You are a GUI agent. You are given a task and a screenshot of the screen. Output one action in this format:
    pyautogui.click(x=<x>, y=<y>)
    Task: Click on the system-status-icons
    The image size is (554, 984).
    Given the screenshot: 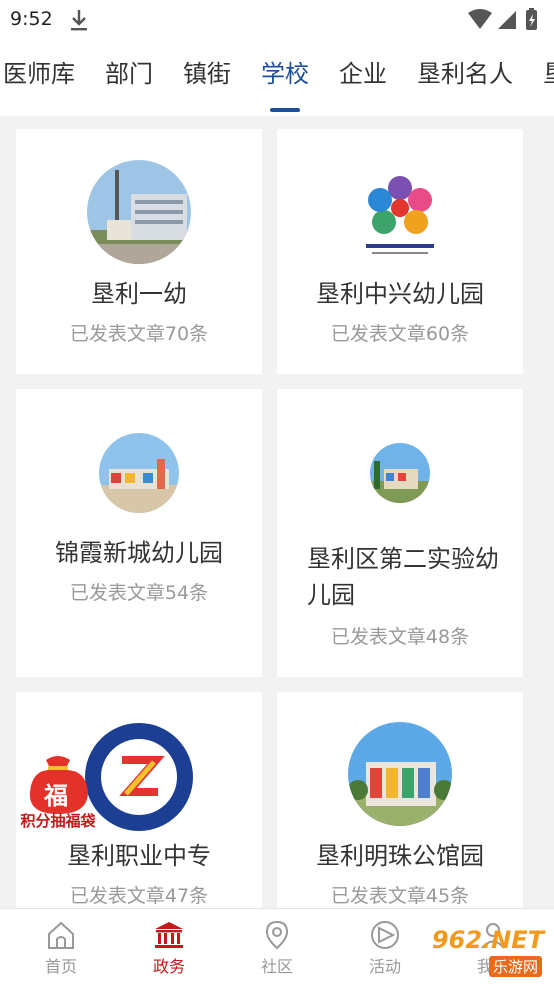 What is the action you would take?
    pyautogui.click(x=502, y=19)
    